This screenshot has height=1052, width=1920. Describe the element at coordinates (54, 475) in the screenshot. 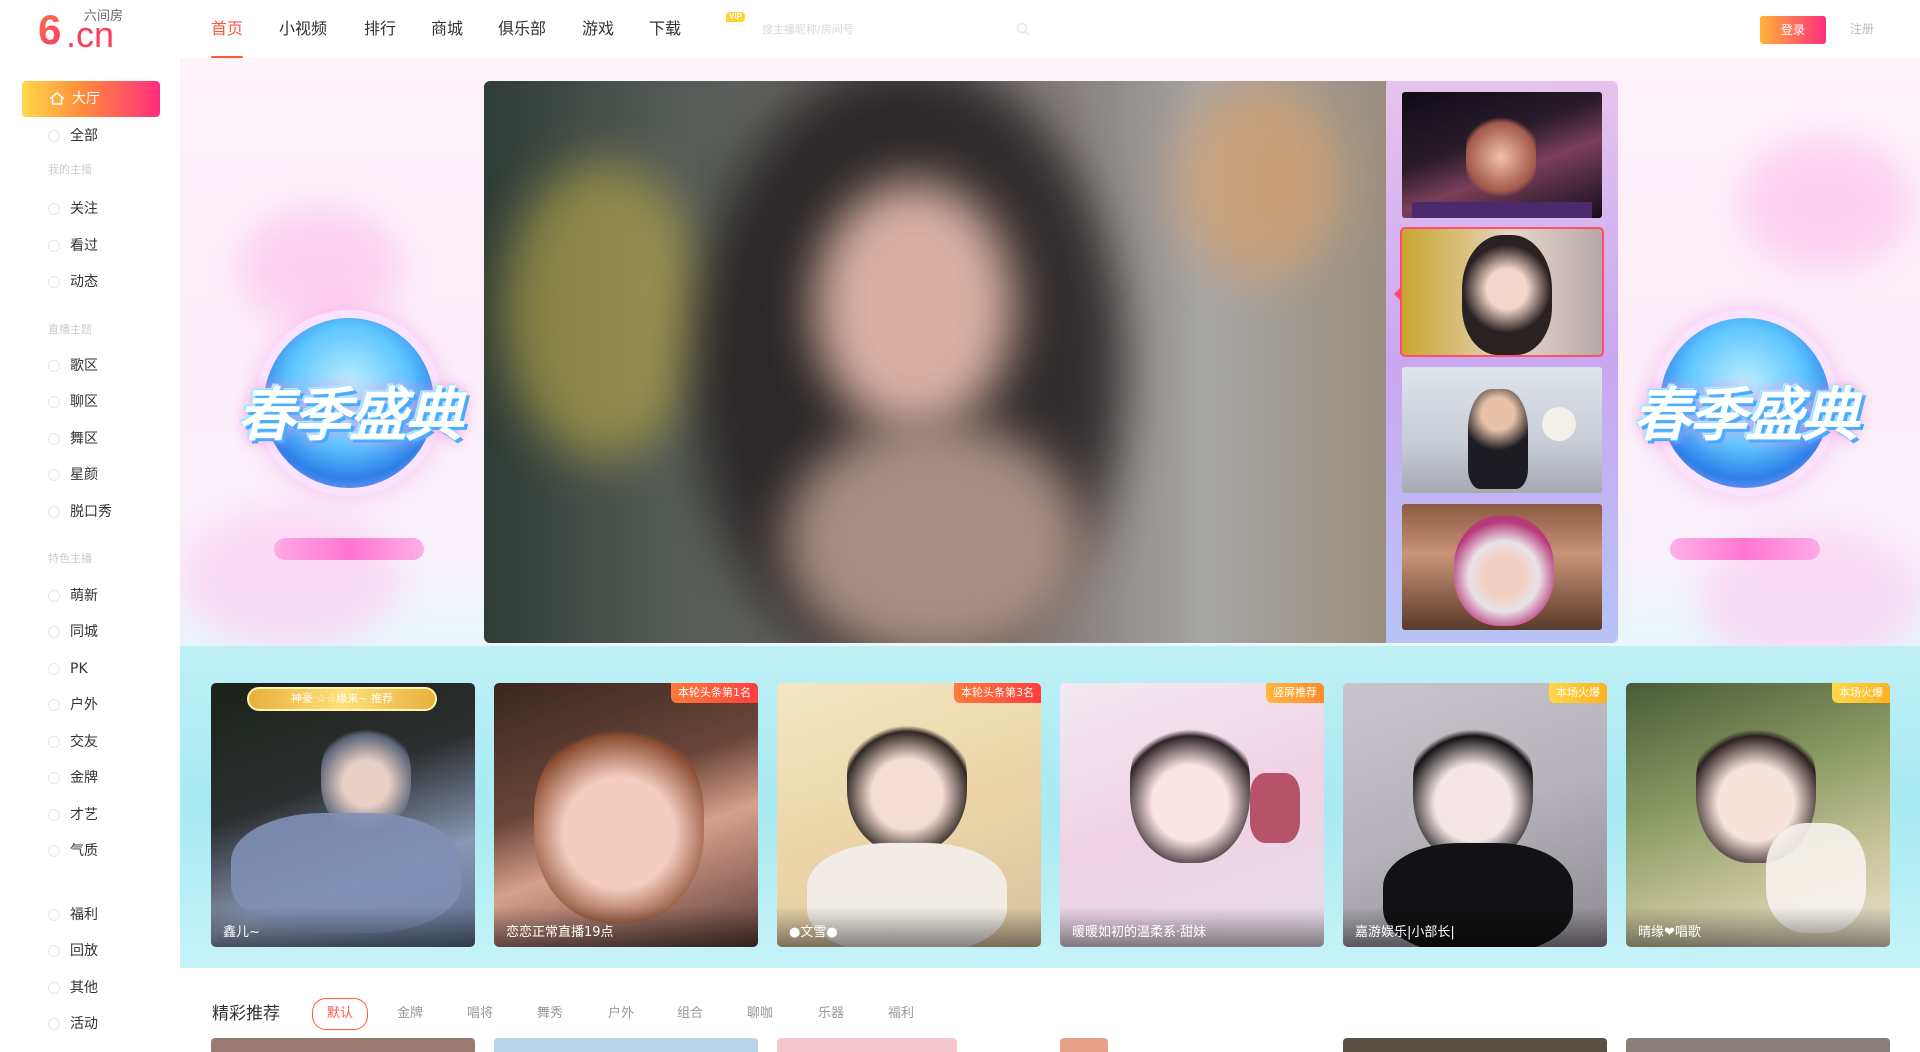

I see `star-icon` at that location.